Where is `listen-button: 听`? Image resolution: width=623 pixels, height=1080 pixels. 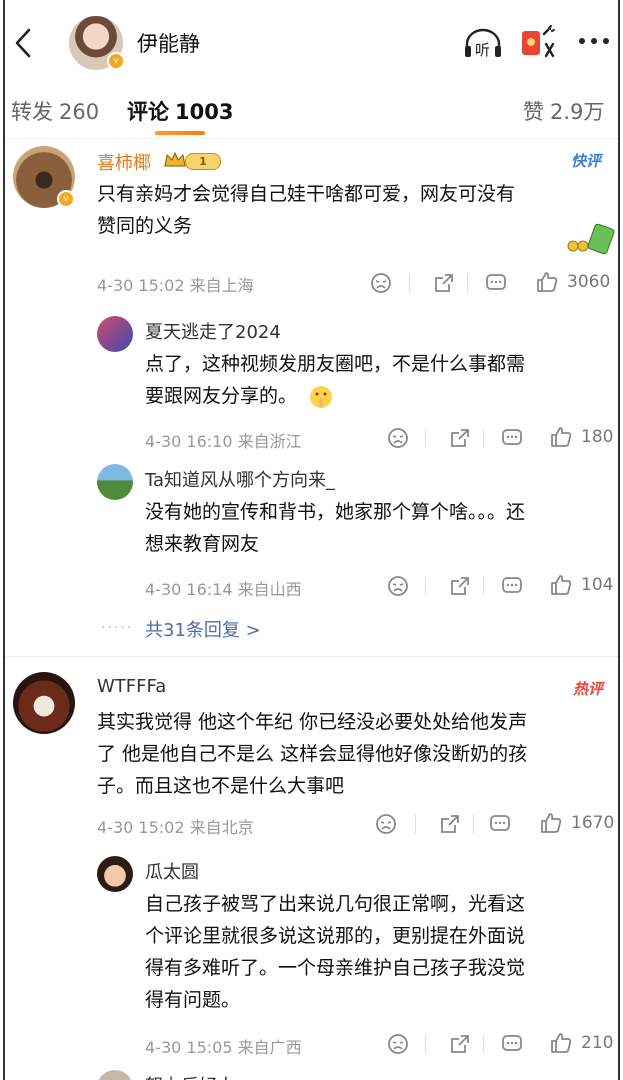 listen-button: 听 is located at coordinates (483, 43).